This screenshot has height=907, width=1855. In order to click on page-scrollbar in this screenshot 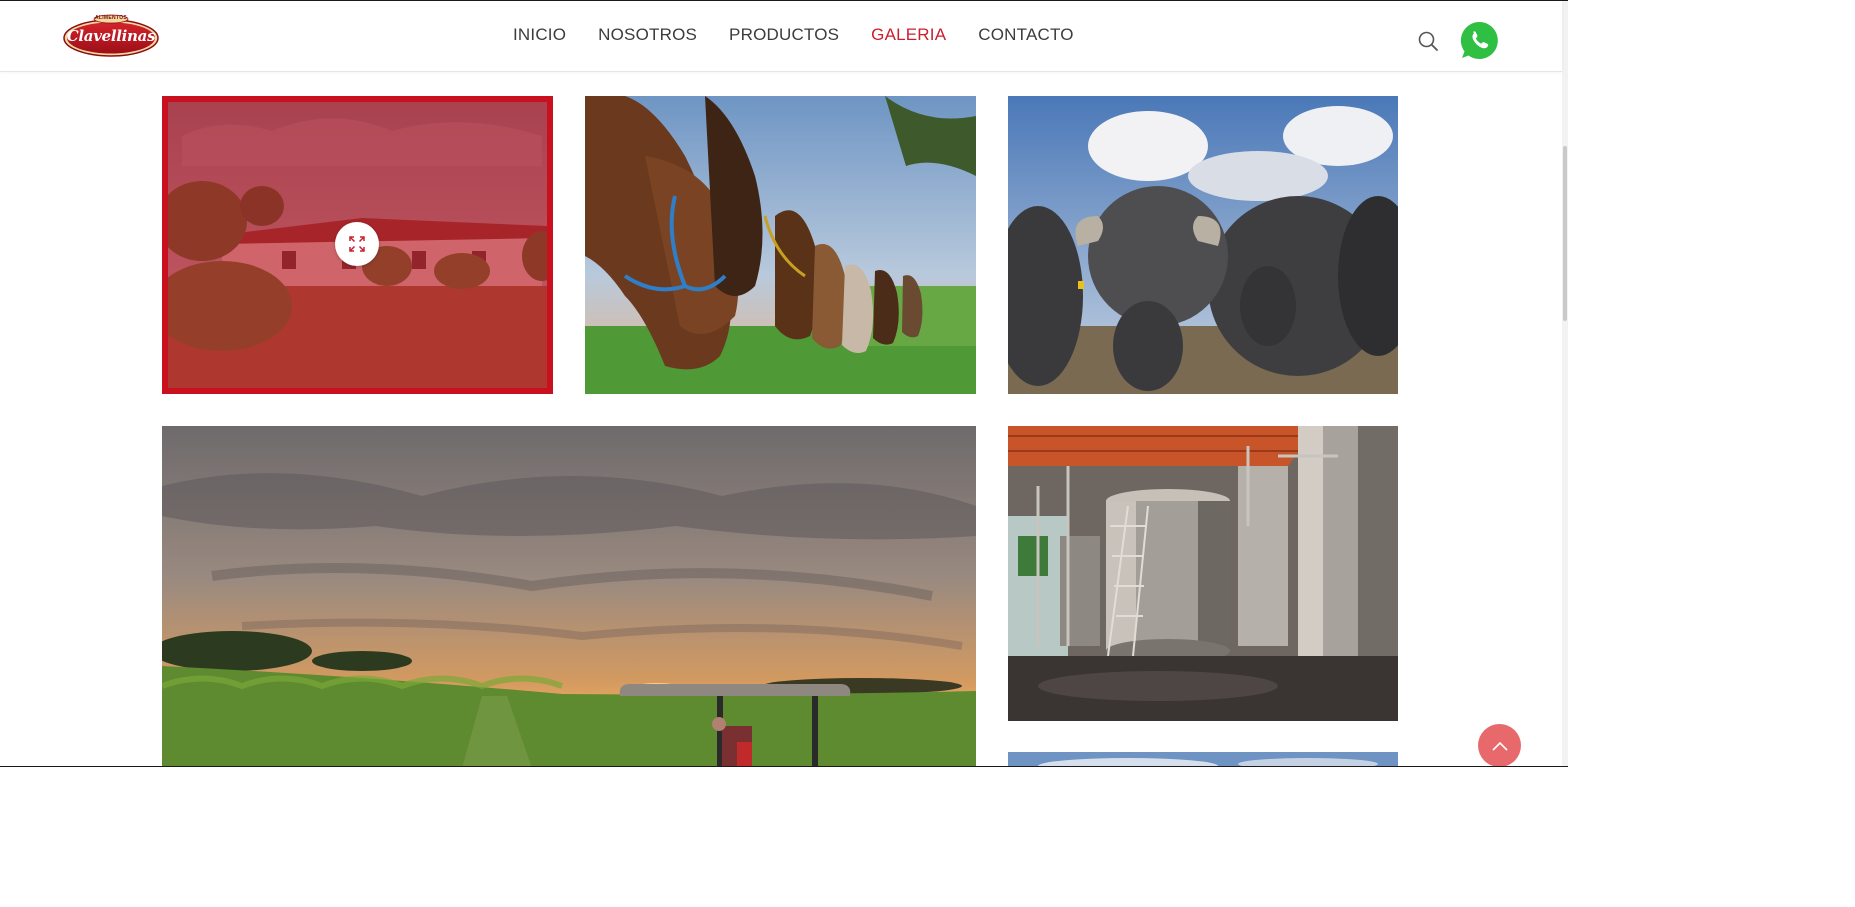, I will do `click(1565, 384)`.